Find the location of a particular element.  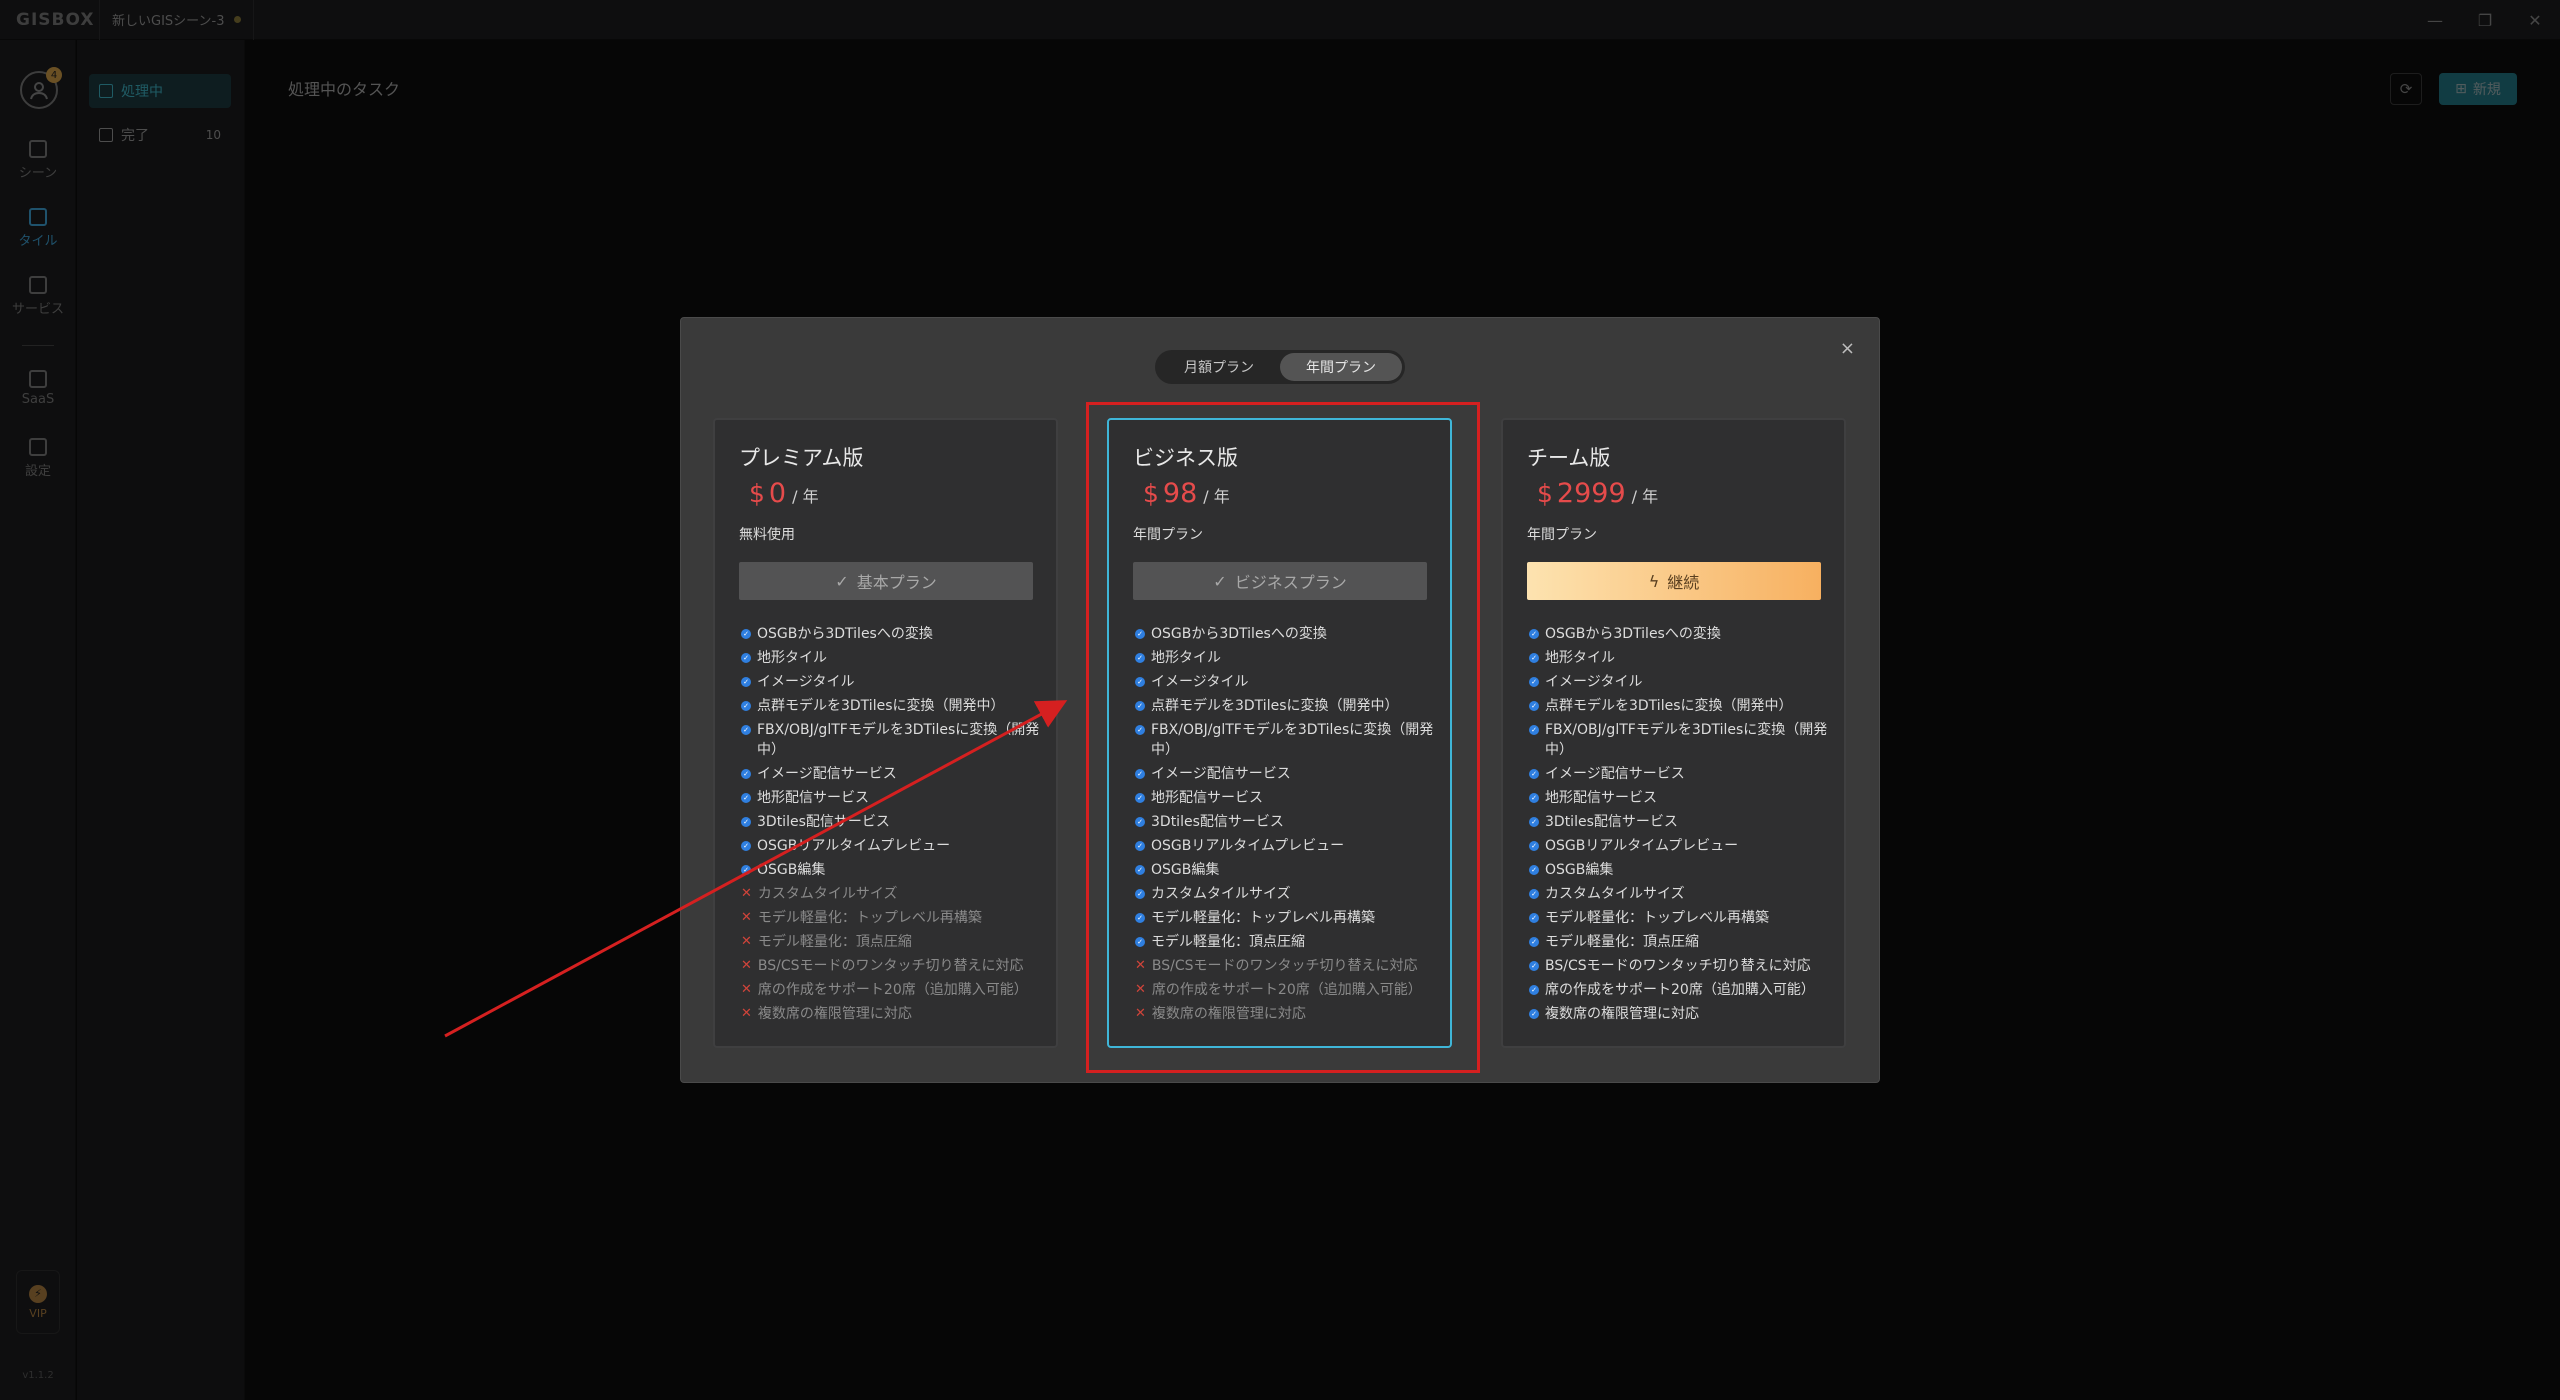

plan-button-basic: ✓ 基本プラン is located at coordinates (886, 581).